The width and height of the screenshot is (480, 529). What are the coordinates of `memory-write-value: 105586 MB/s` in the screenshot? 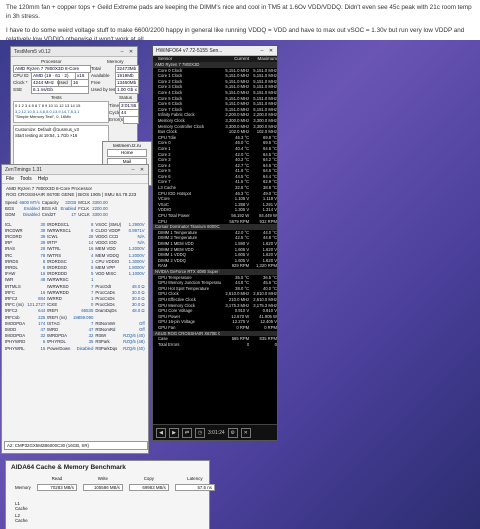 It's located at (102, 487).